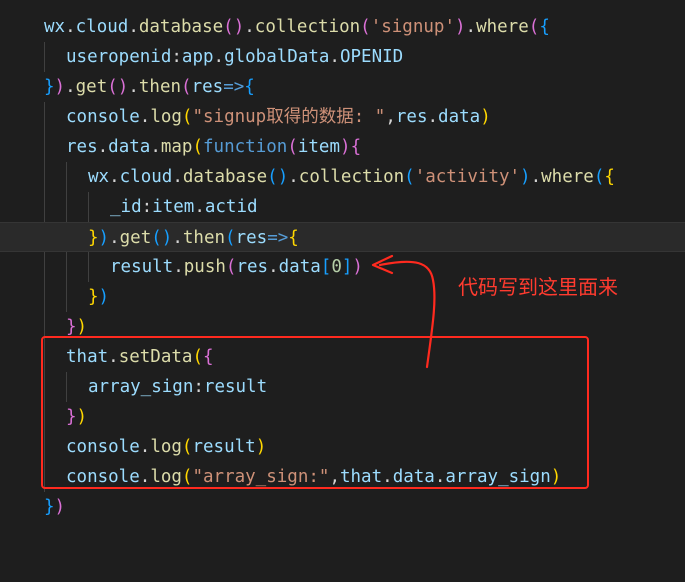 This screenshot has width=685, height=582. Describe the element at coordinates (235, 57) in the screenshot. I see `code-text: useropenid:app.globalData.OPENID` at that location.